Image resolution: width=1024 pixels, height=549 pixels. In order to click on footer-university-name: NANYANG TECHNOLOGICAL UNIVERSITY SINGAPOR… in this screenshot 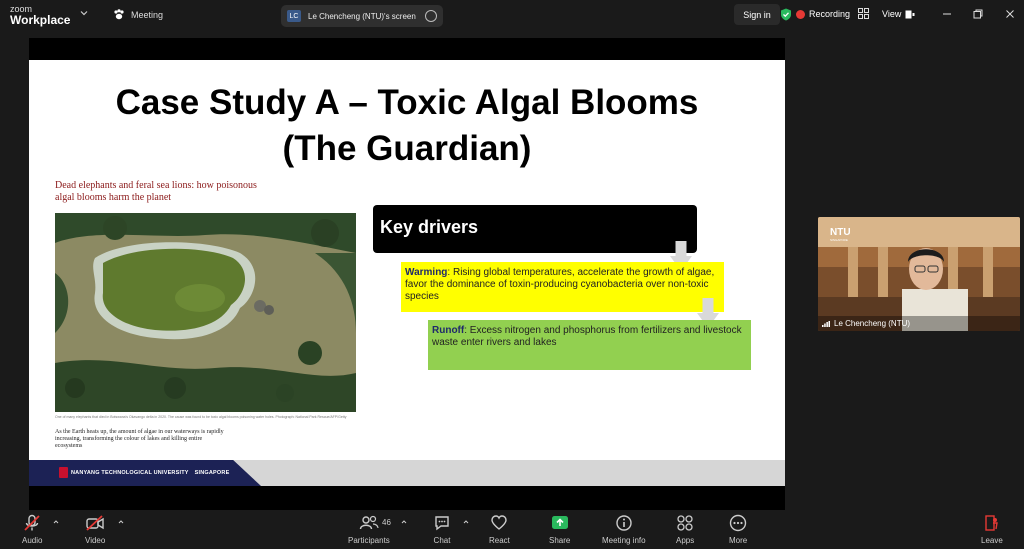, I will do `click(150, 473)`.